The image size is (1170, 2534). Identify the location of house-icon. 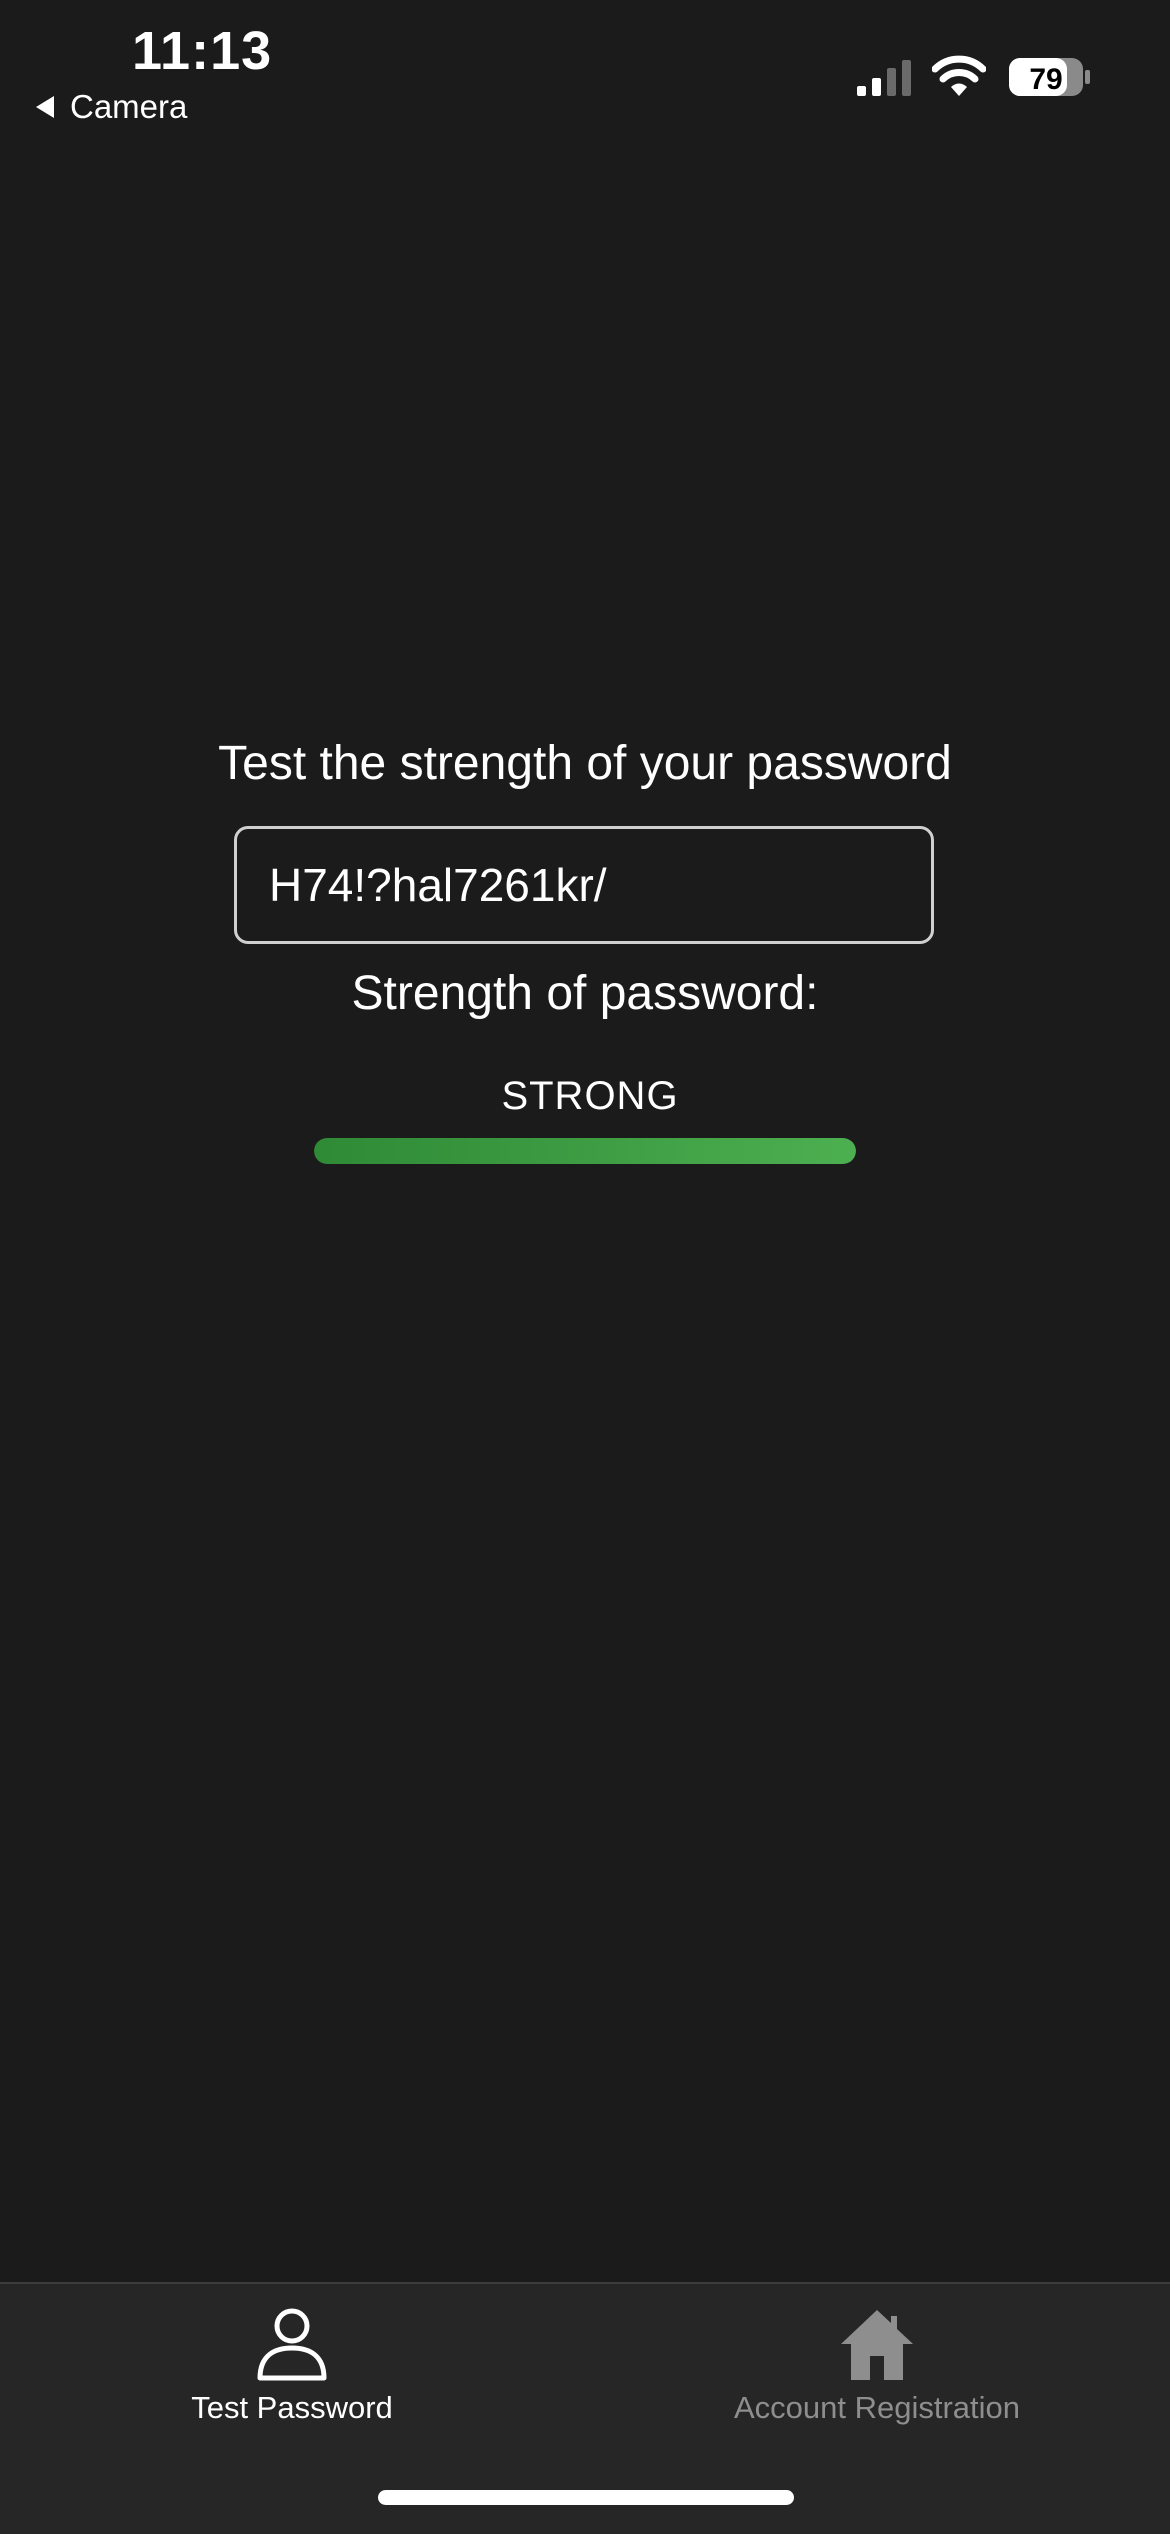
(877, 2345).